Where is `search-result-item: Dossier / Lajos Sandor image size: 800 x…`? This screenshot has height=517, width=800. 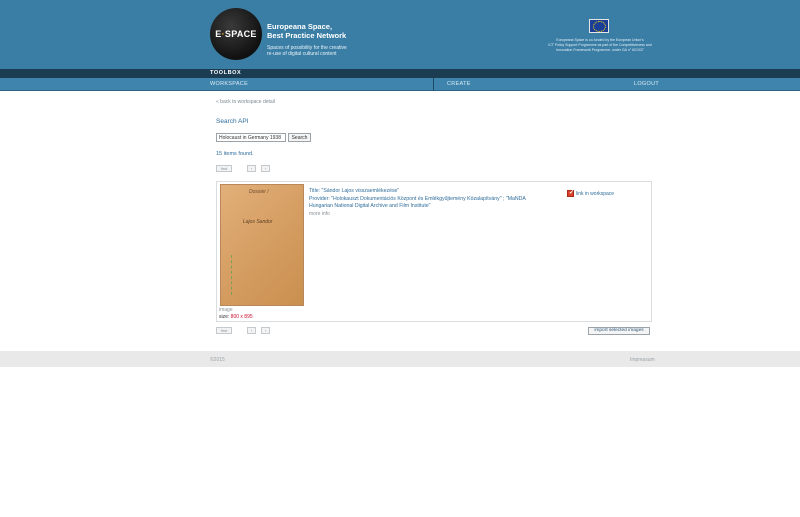
search-result-item: Dossier / Lajos Sandor image size: 800 x… is located at coordinates (434, 251).